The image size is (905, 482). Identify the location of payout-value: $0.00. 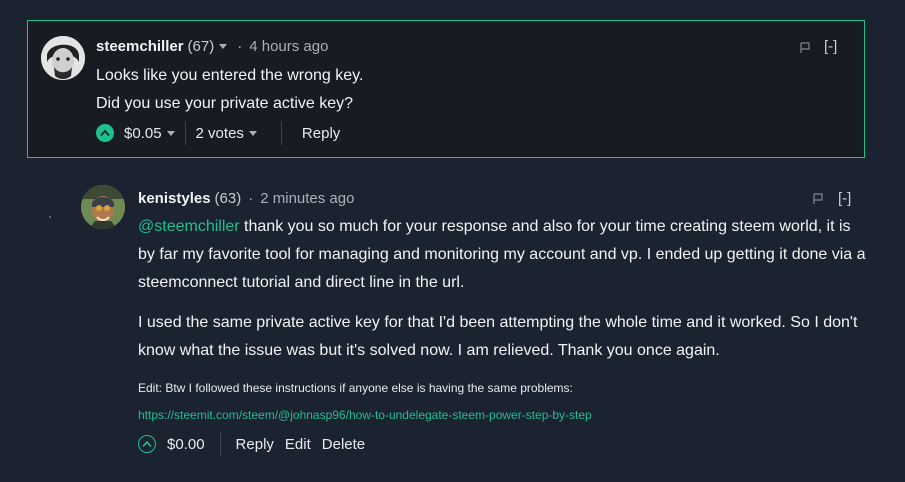
(186, 444).